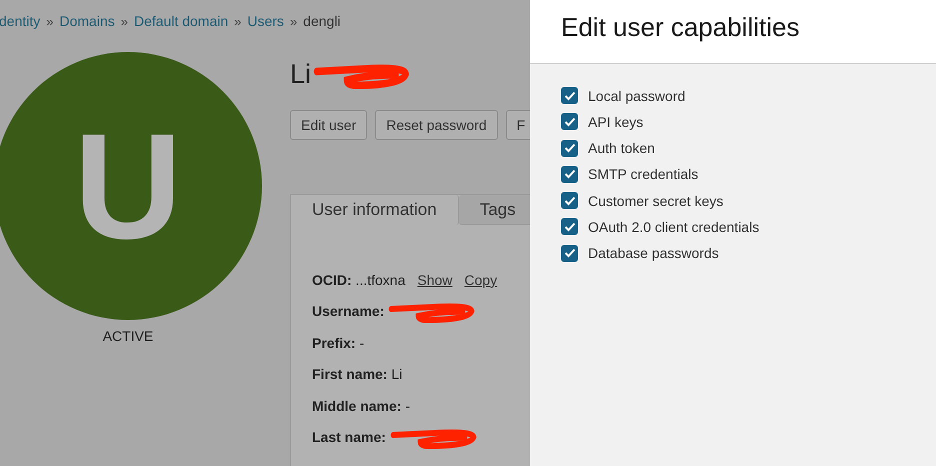  Describe the element at coordinates (680, 27) in the screenshot. I see `panel-title: Edit user capabilities` at that location.